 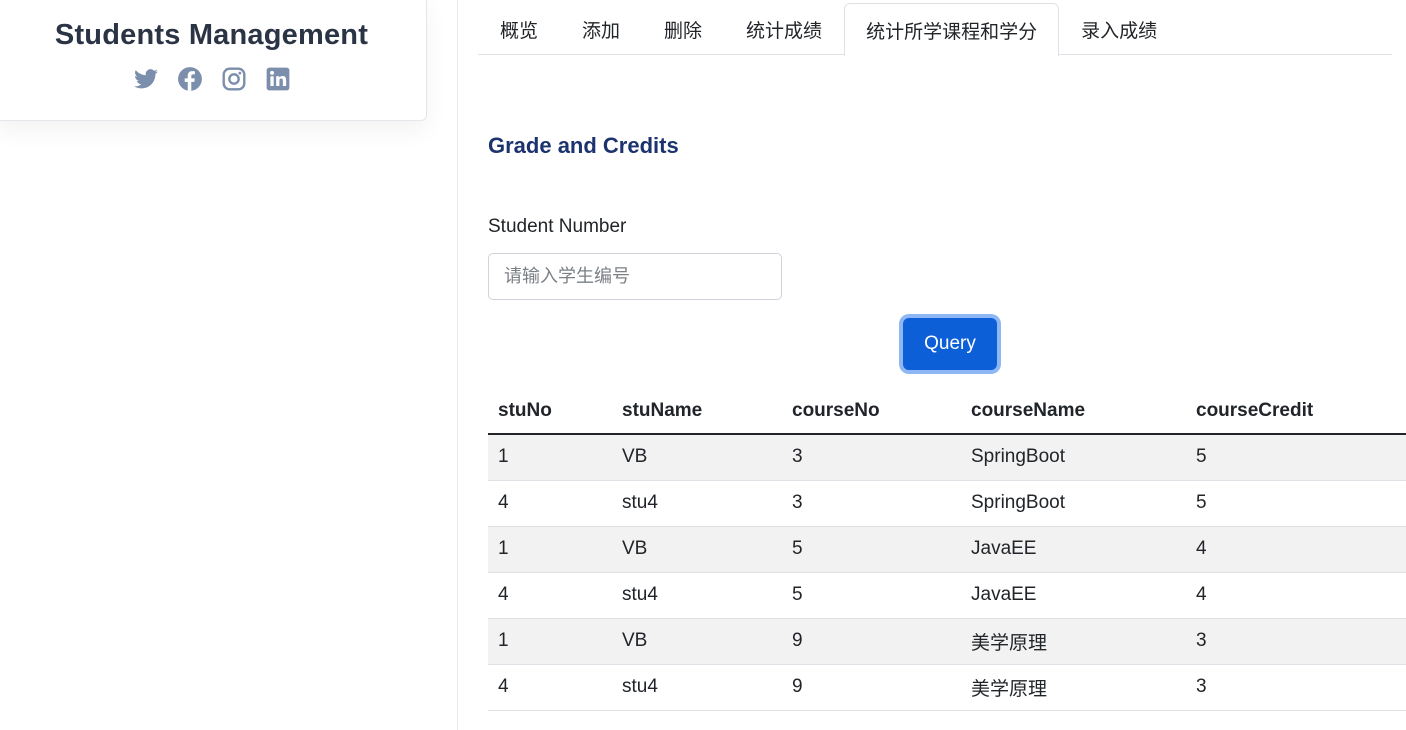 I want to click on instagram-icon, so click(x=234, y=79).